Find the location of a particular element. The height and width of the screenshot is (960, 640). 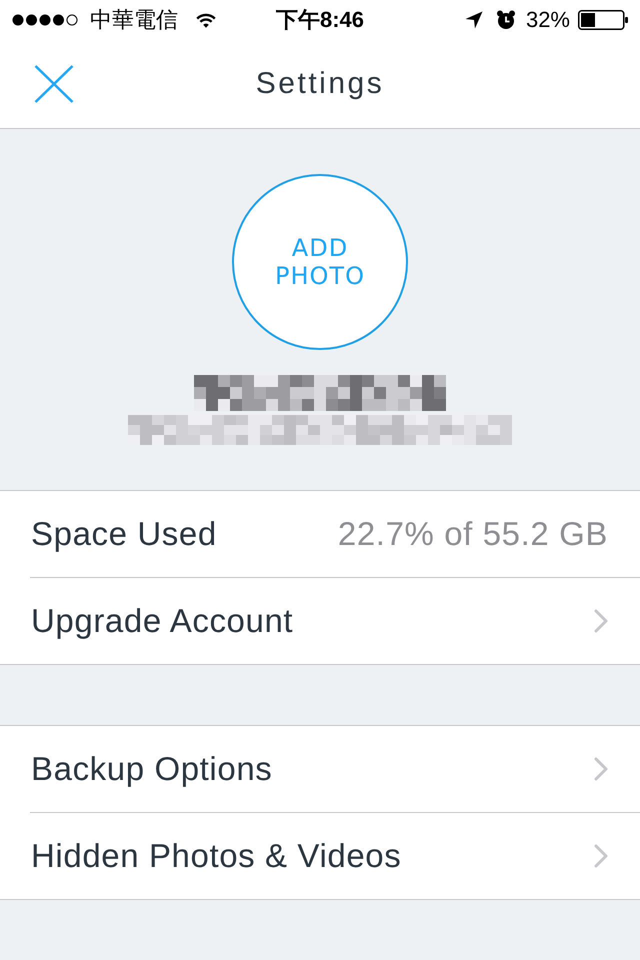

location-arrow-icon is located at coordinates (473, 20).